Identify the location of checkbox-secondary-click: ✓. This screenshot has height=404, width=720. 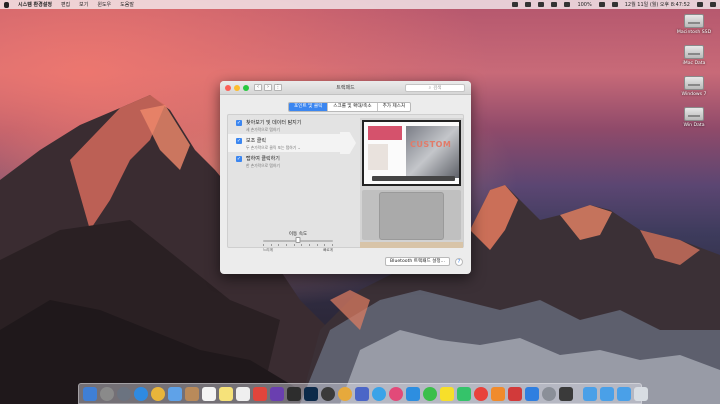
(239, 141).